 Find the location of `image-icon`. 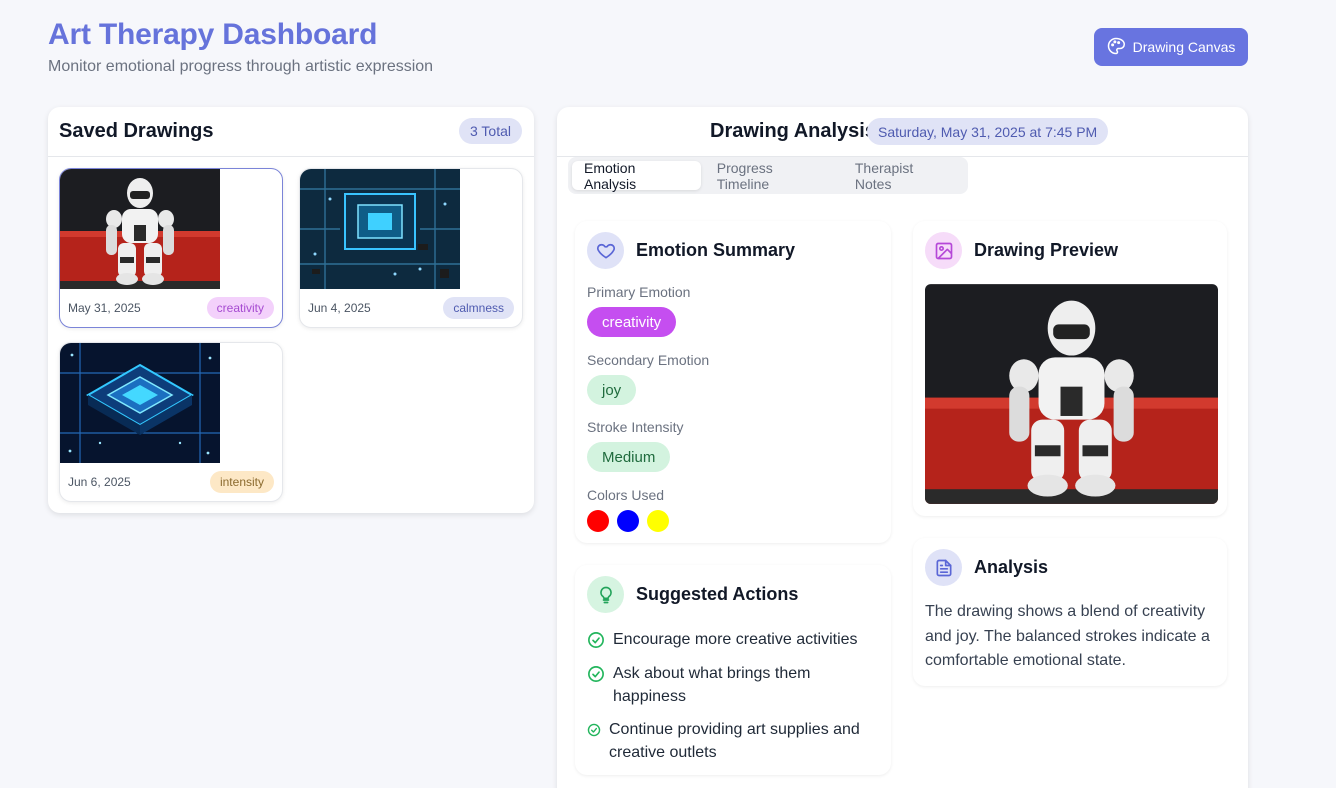

image-icon is located at coordinates (943, 250).